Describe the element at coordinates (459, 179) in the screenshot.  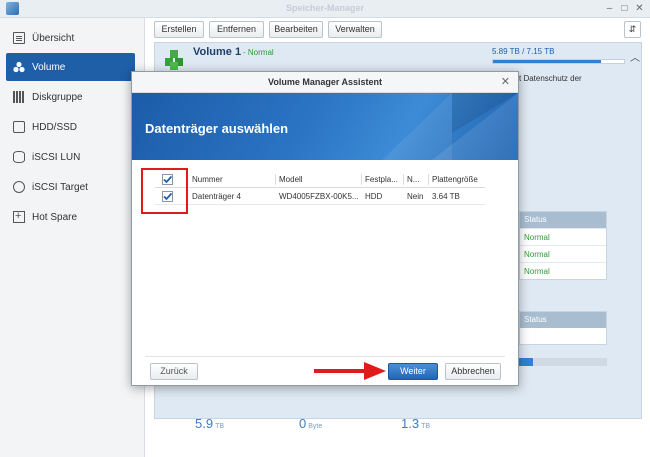
I see `column-header-size: Plattengröße` at that location.